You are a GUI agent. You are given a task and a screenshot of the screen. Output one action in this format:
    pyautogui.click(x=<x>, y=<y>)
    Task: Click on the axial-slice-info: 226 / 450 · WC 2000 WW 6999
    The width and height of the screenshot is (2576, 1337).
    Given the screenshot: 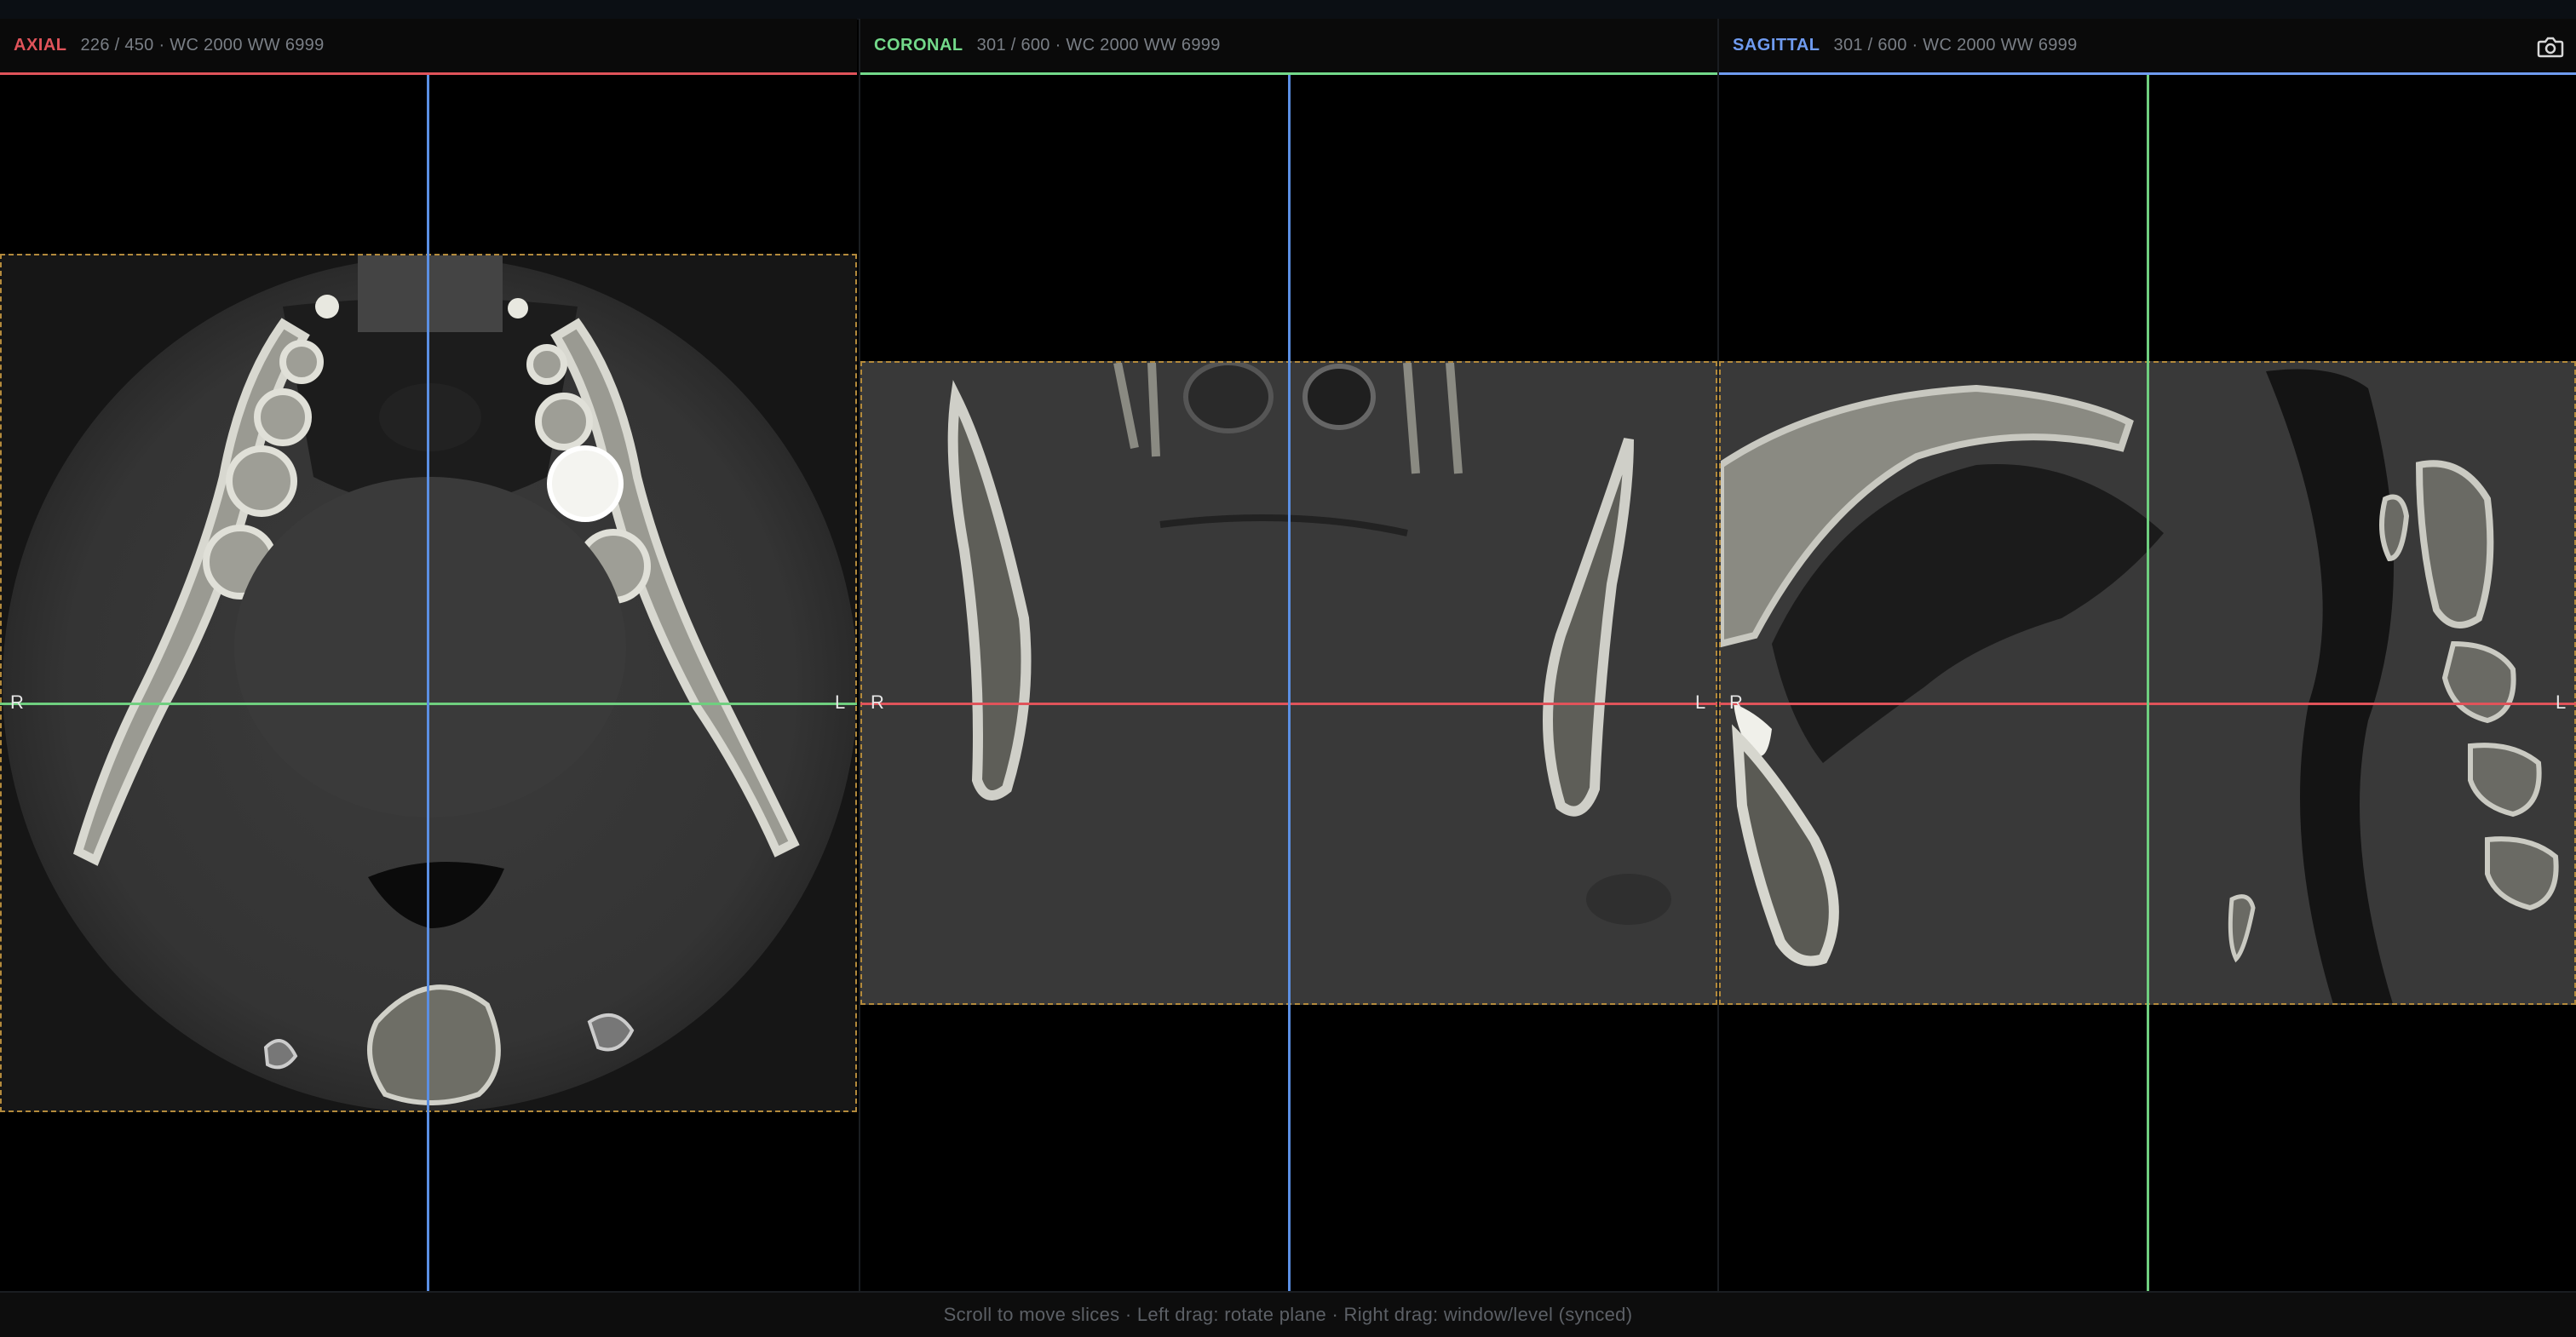 What is the action you would take?
    pyautogui.click(x=203, y=45)
    